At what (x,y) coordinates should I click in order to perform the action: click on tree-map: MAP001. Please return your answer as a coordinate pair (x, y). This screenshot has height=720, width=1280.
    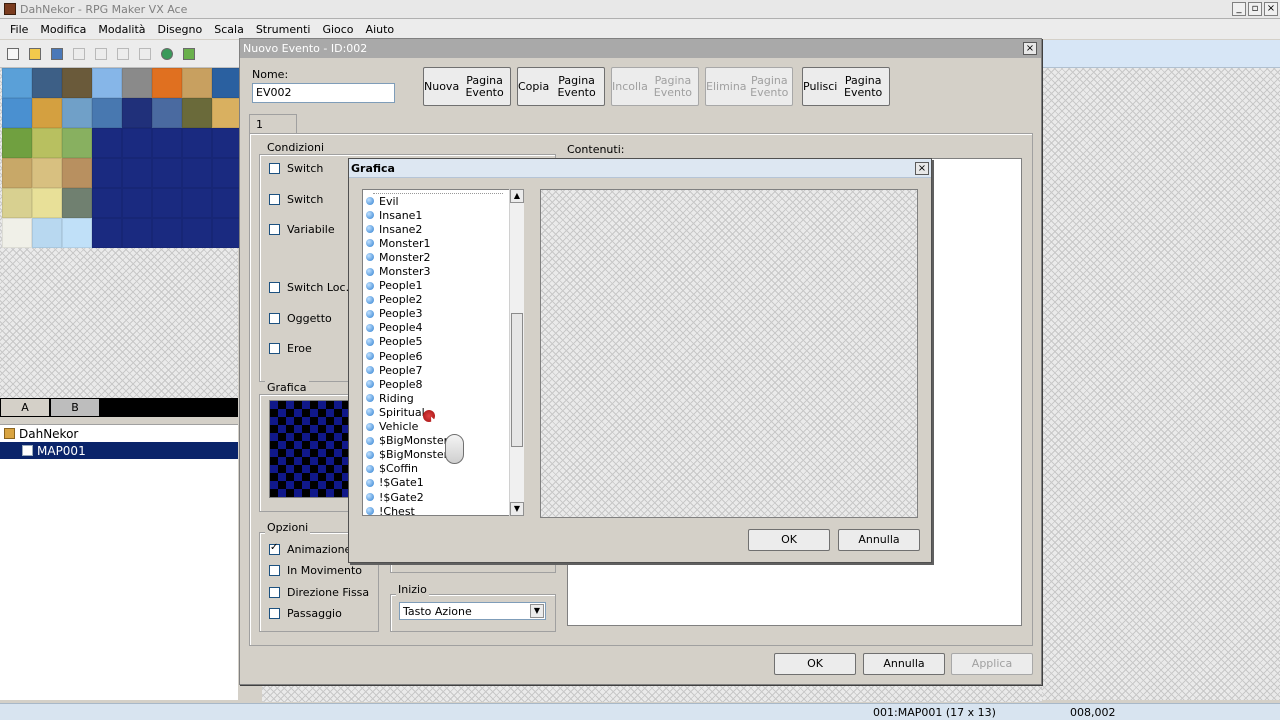
    Looking at the image, I should click on (119, 450).